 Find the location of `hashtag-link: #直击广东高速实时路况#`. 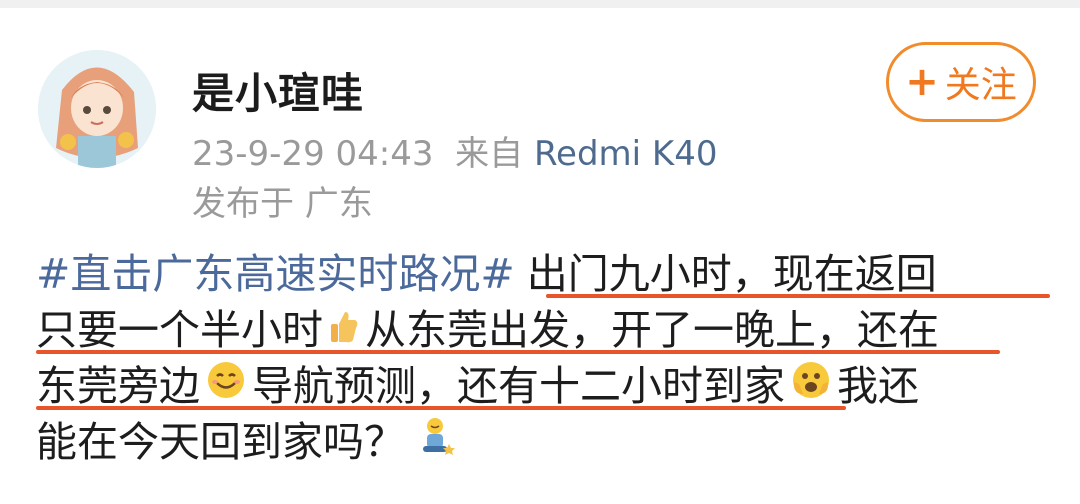

hashtag-link: #直击广东高速实时路况# is located at coordinates (275, 274).